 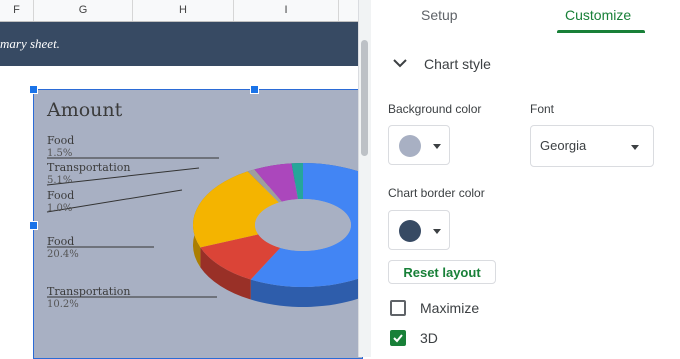 I want to click on section-chart-style: Chart style, so click(x=457, y=64).